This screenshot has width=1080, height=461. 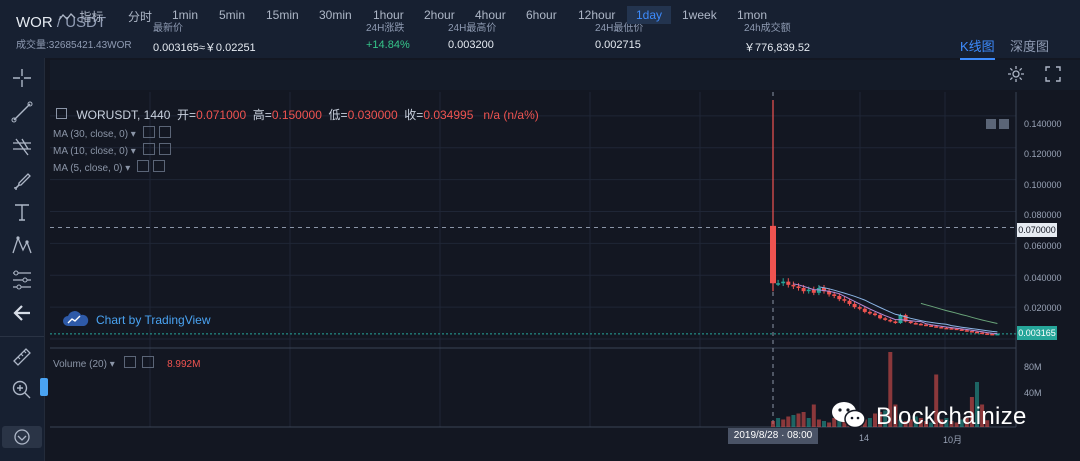 I want to click on price-tick: 0.080000, so click(x=1043, y=215).